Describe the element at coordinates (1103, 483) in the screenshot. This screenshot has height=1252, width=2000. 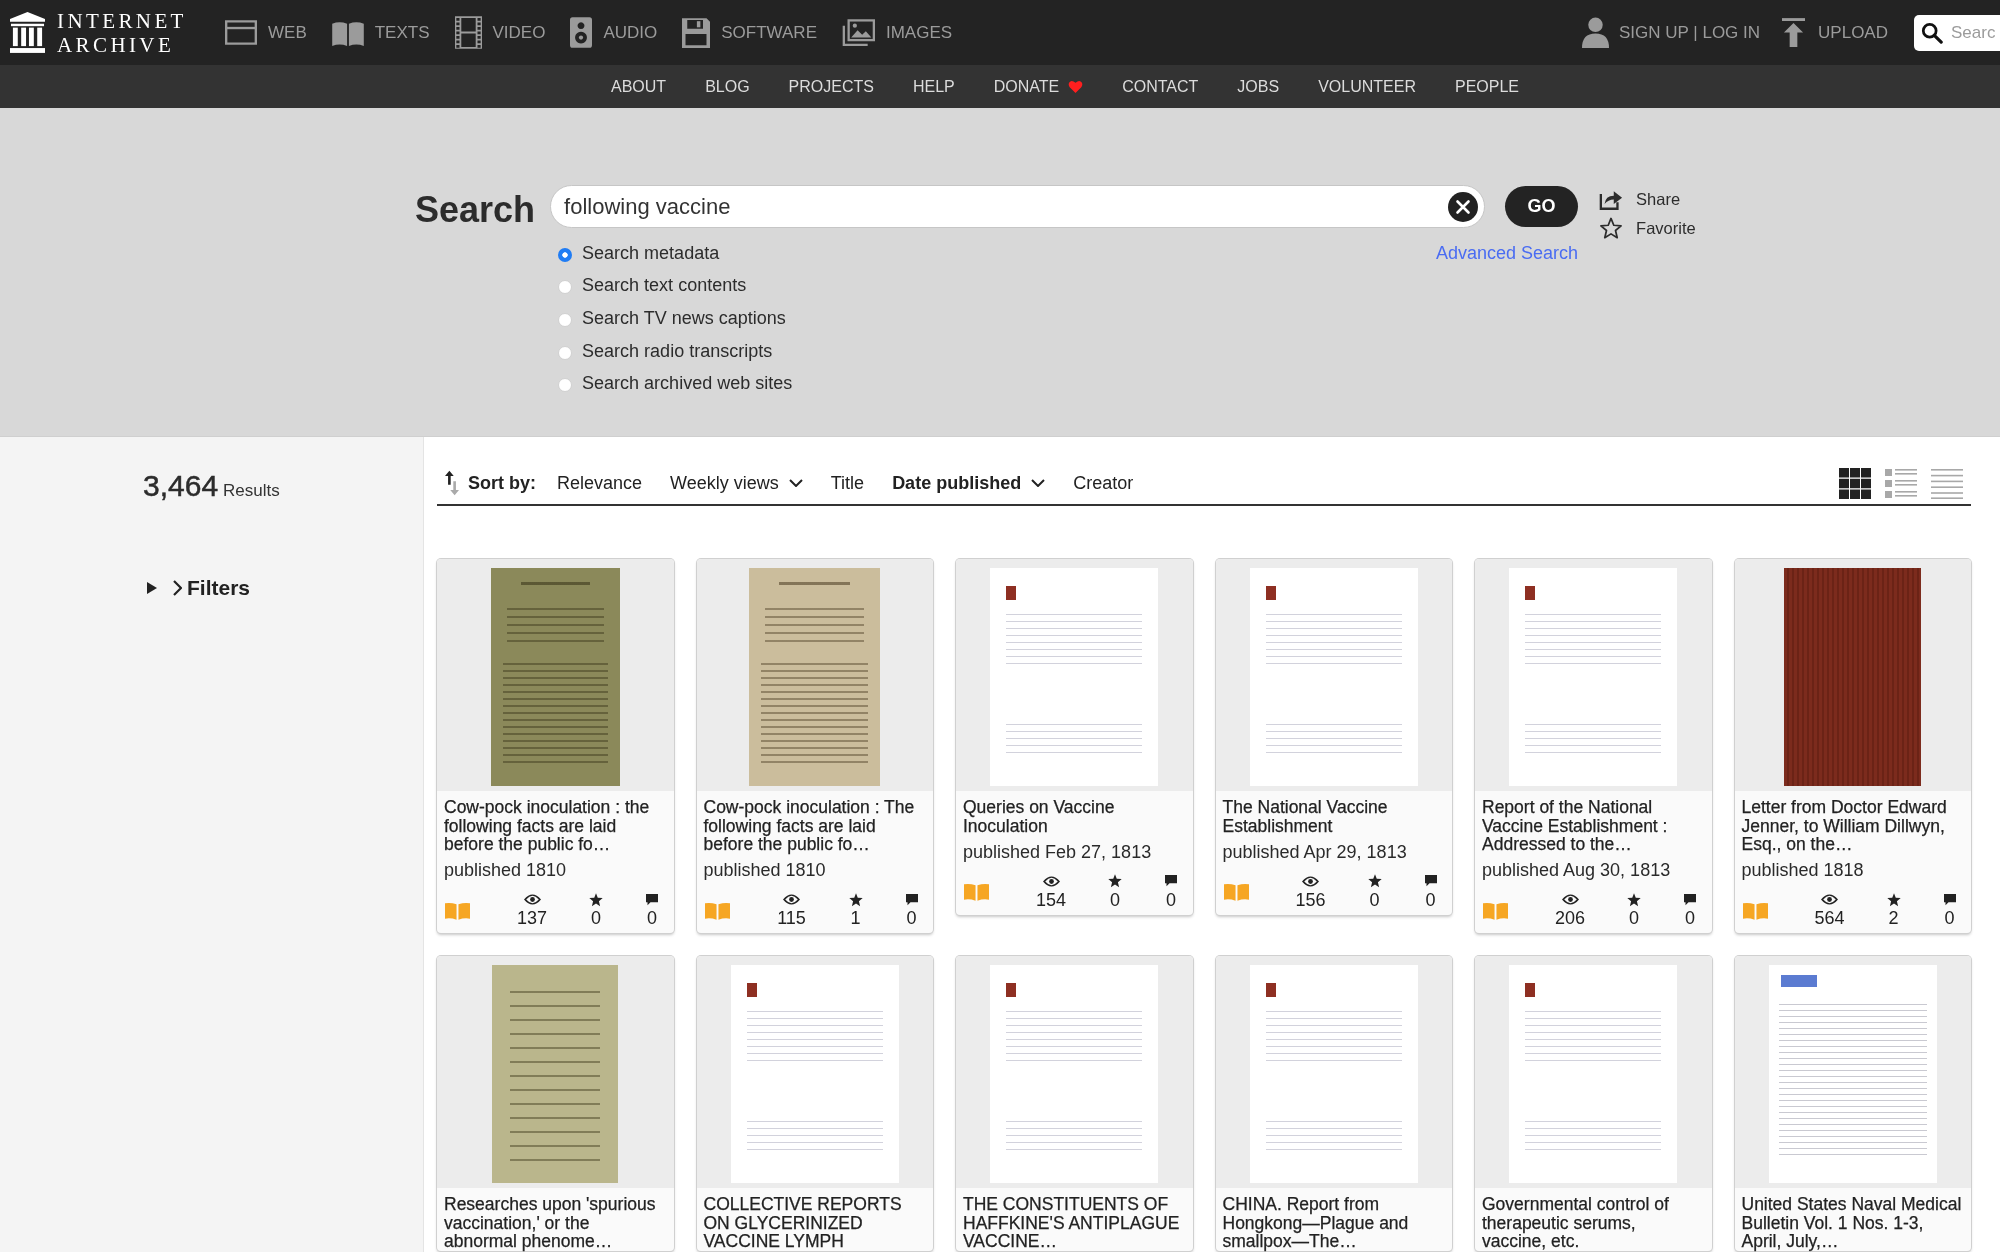
I see `sort-option: Creator` at that location.